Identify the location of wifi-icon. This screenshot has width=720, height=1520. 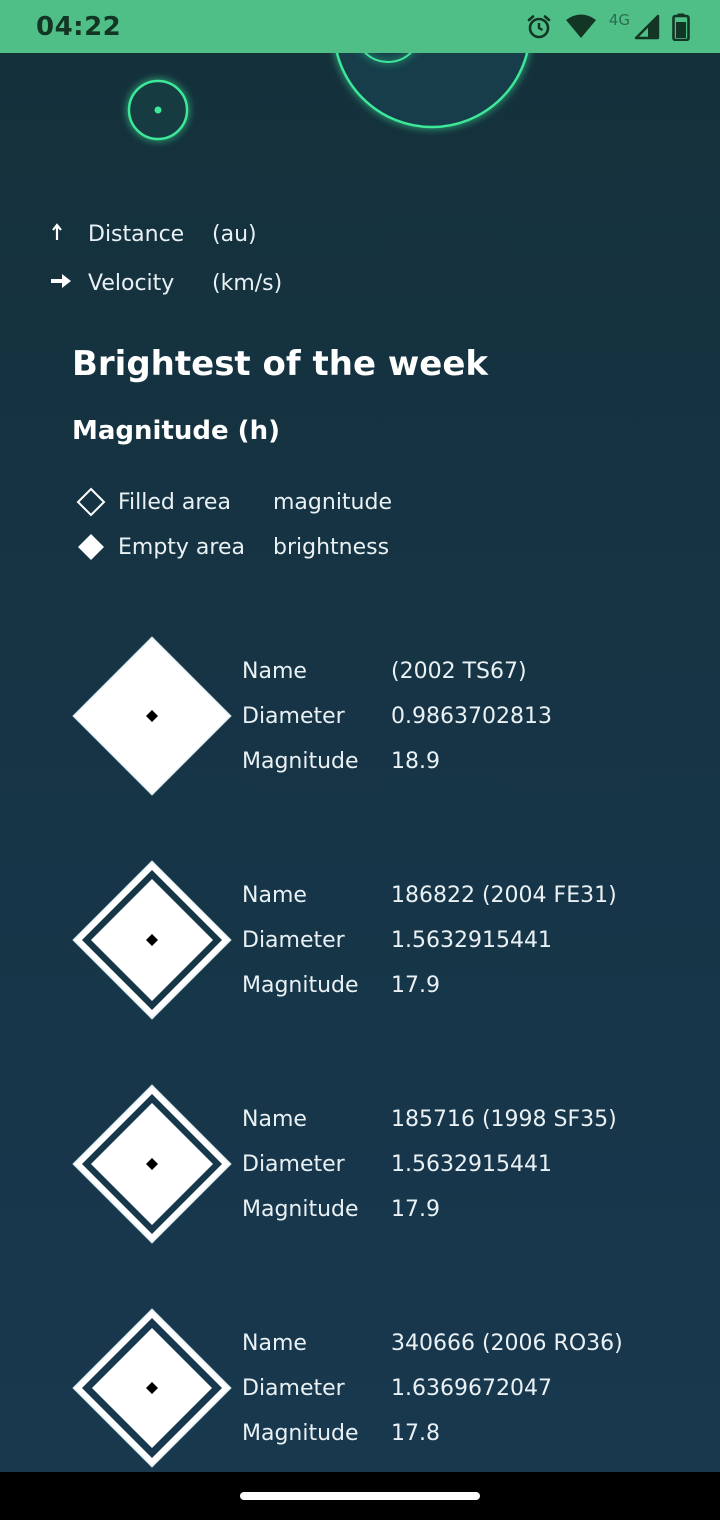
(581, 27).